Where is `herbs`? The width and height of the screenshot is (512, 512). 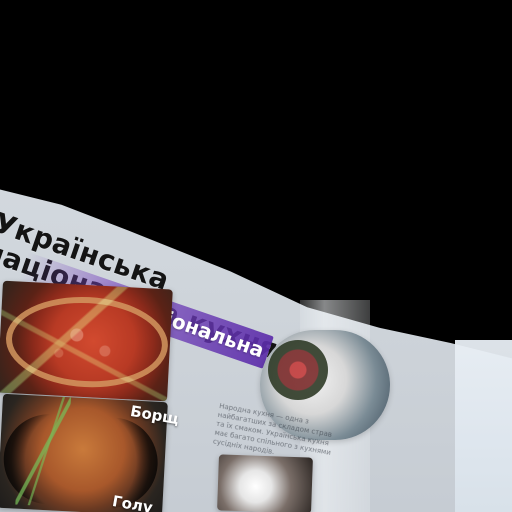 herbs is located at coordinates (43, 451).